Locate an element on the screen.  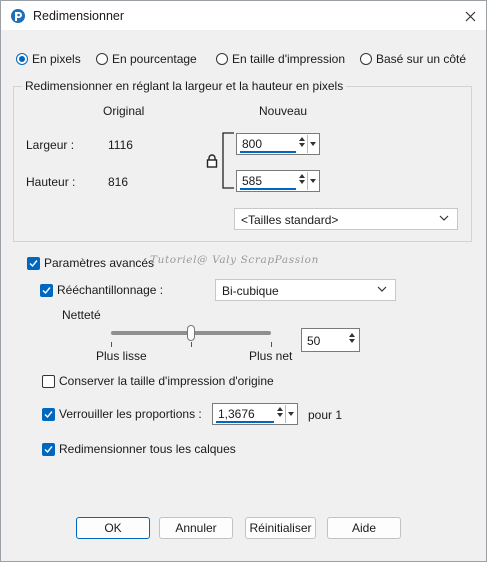
width-label: Largeur : is located at coordinates (50, 145).